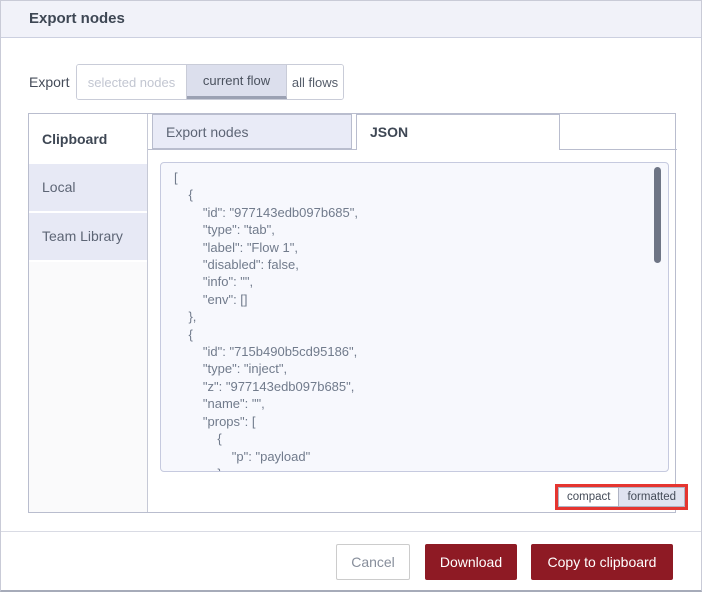 Image resolution: width=702 pixels, height=592 pixels. I want to click on tab-export-nodes: Export nodes, so click(252, 131).